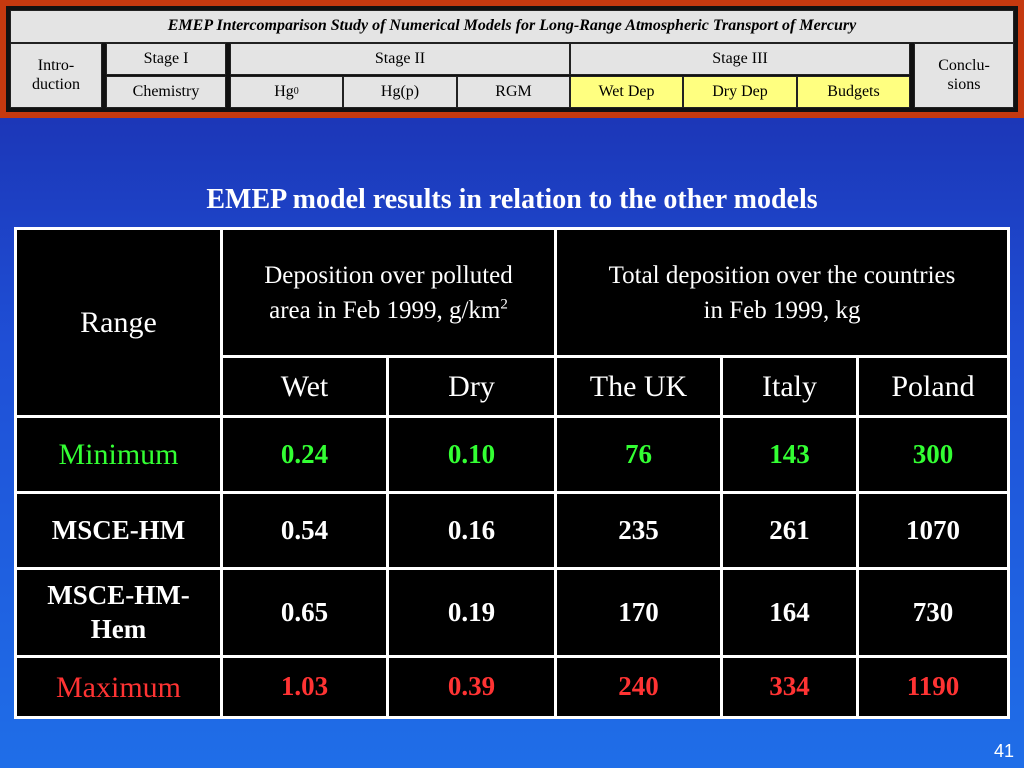 This screenshot has width=1024, height=768. I want to click on table-cell: 1190, so click(933, 687).